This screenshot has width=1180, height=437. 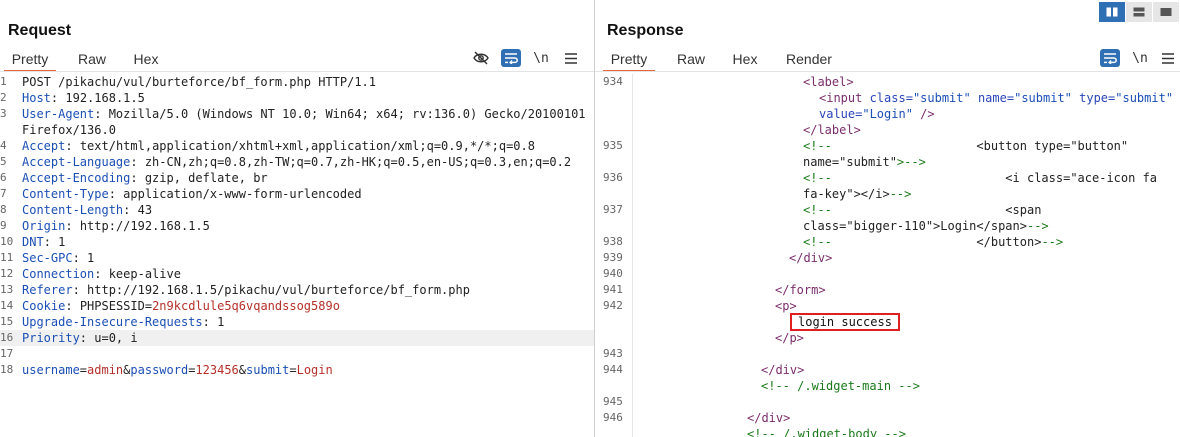 I want to click on response-line-text: name="submit">-->, so click(x=864, y=162).